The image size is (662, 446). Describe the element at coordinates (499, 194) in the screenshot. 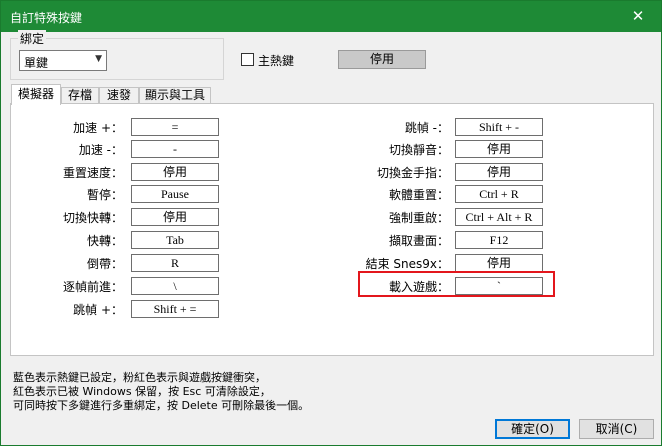

I see `key-field: Ctrl + R` at that location.